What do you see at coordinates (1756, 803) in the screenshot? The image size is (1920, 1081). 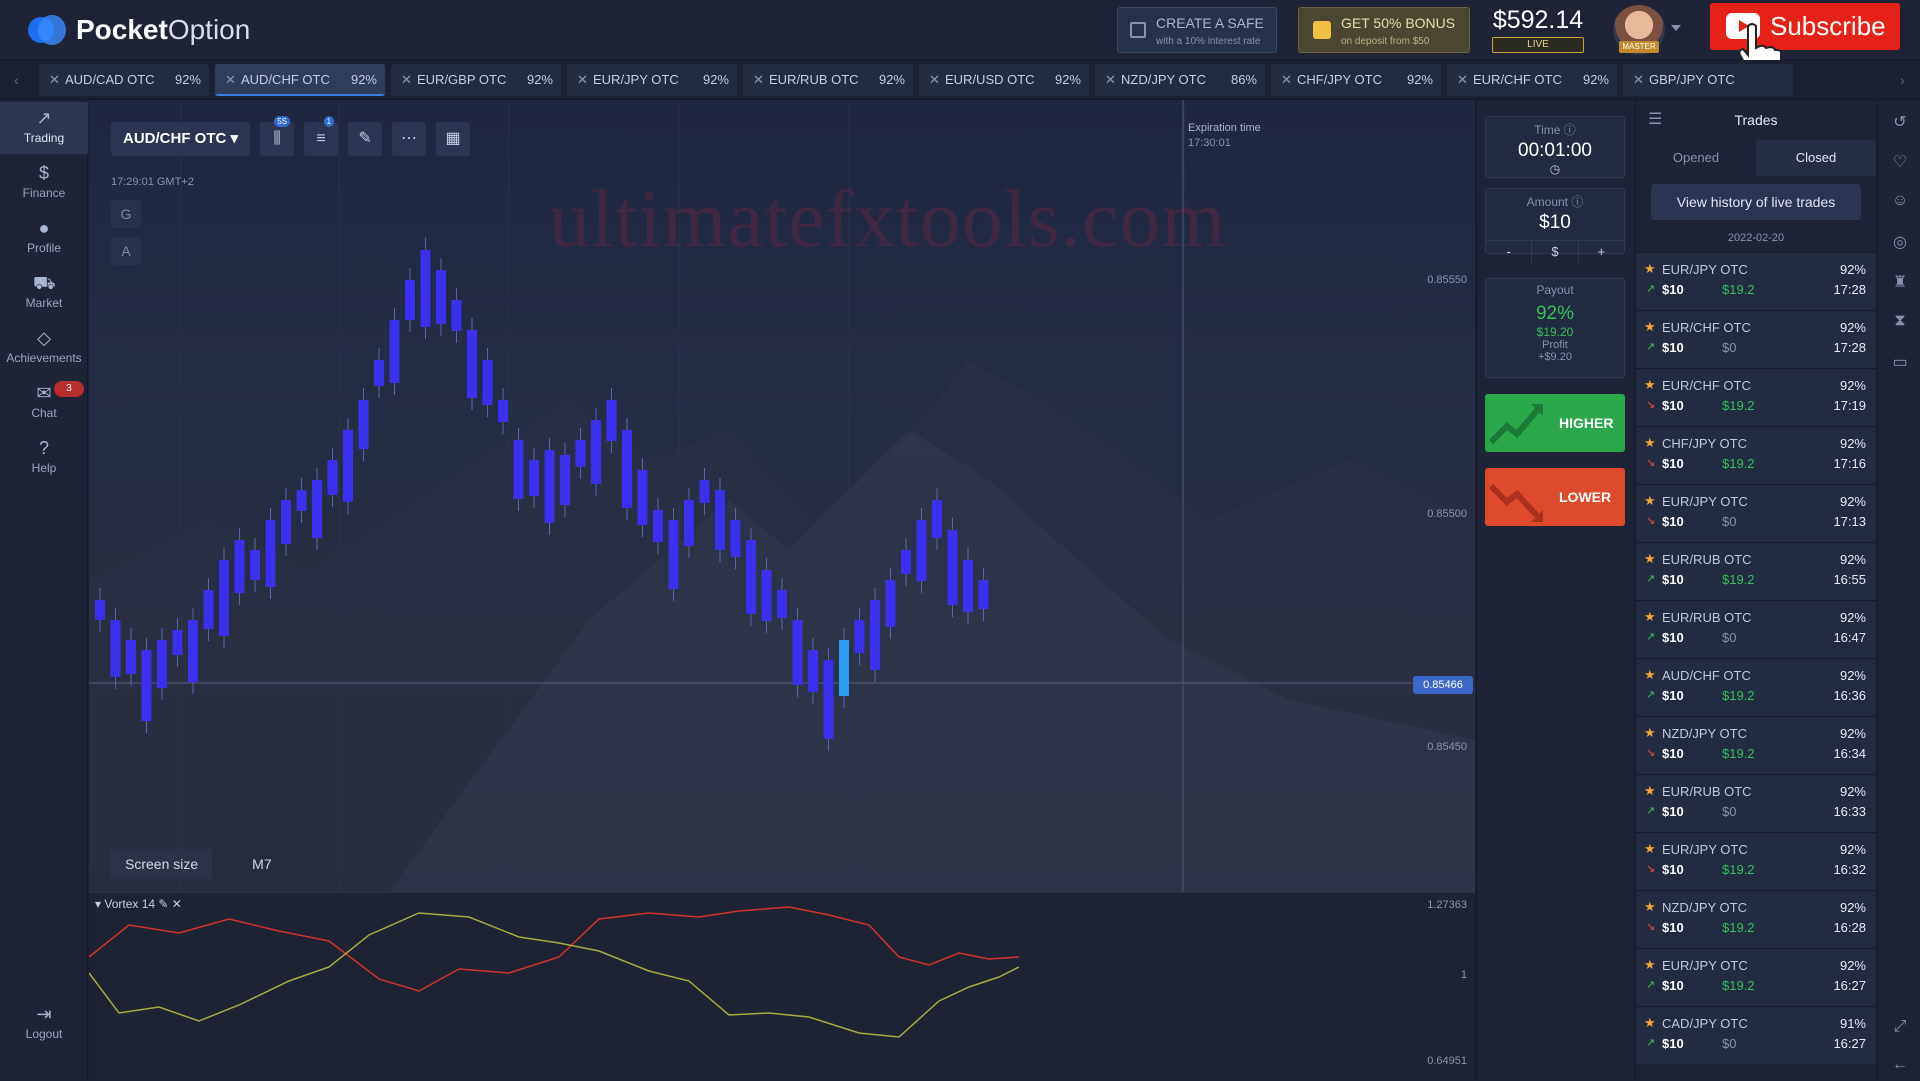 I see `trade-row: ★ EUR/RUB OTC 92% ↗ $10 $0 16:33` at bounding box center [1756, 803].